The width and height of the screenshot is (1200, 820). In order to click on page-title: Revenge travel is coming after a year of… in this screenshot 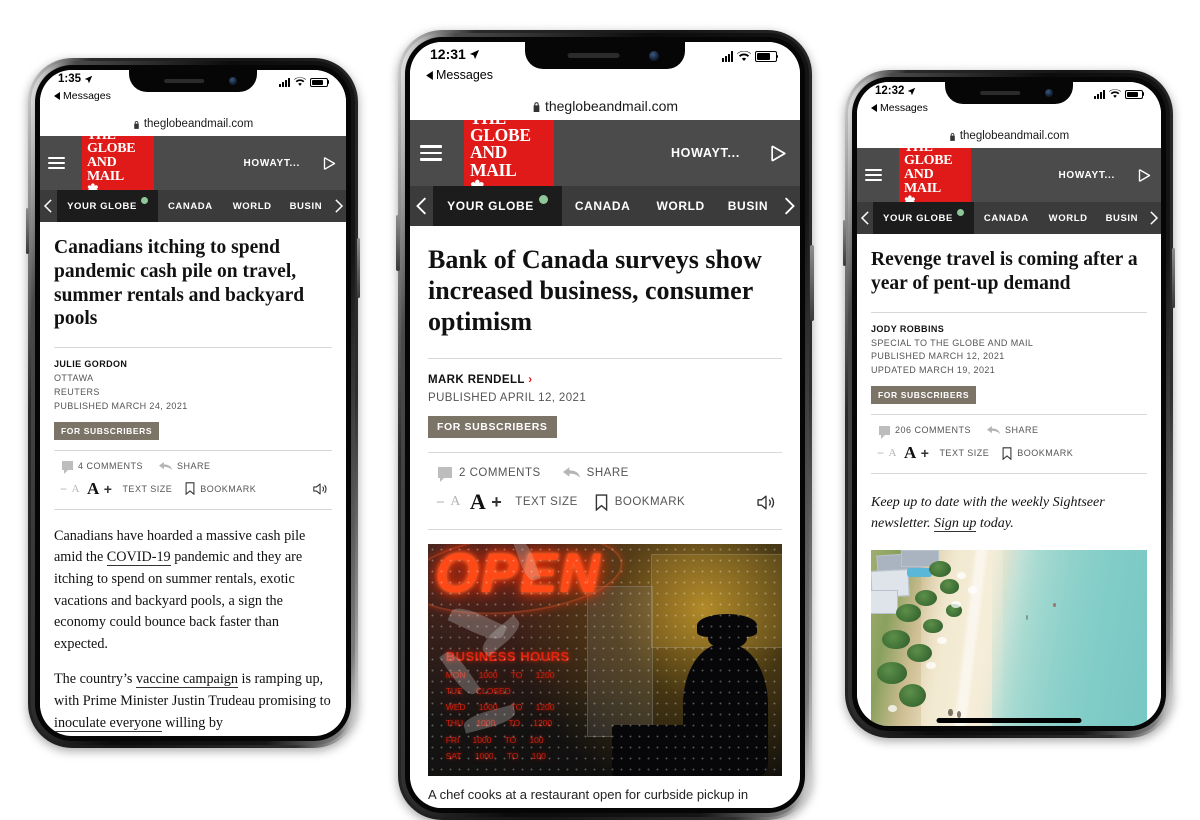, I will do `click(1004, 271)`.